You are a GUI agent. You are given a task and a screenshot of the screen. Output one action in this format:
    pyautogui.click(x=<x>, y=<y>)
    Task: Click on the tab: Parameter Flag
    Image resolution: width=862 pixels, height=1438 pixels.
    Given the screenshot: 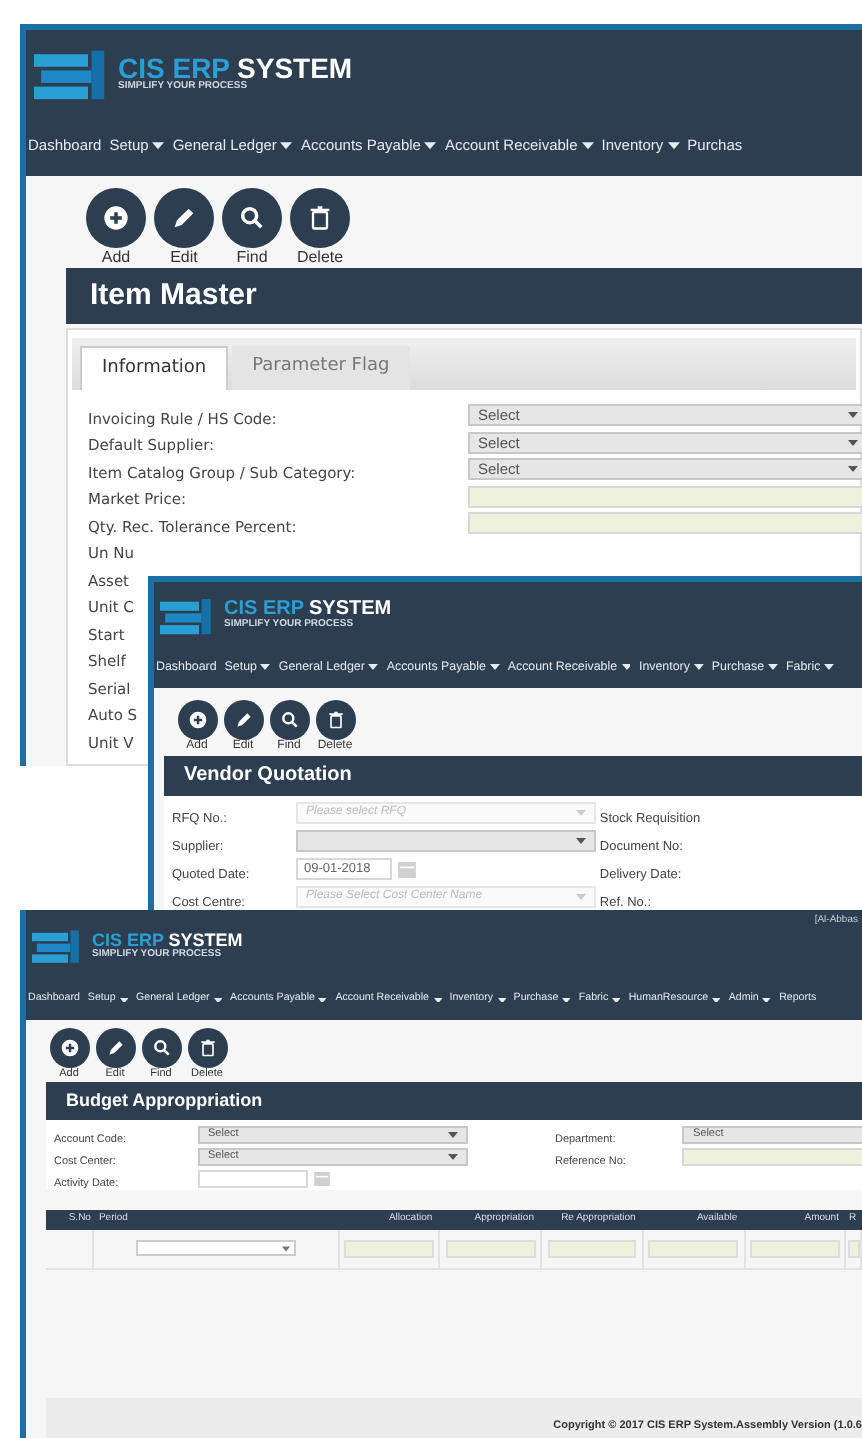 What is the action you would take?
    pyautogui.click(x=321, y=368)
    